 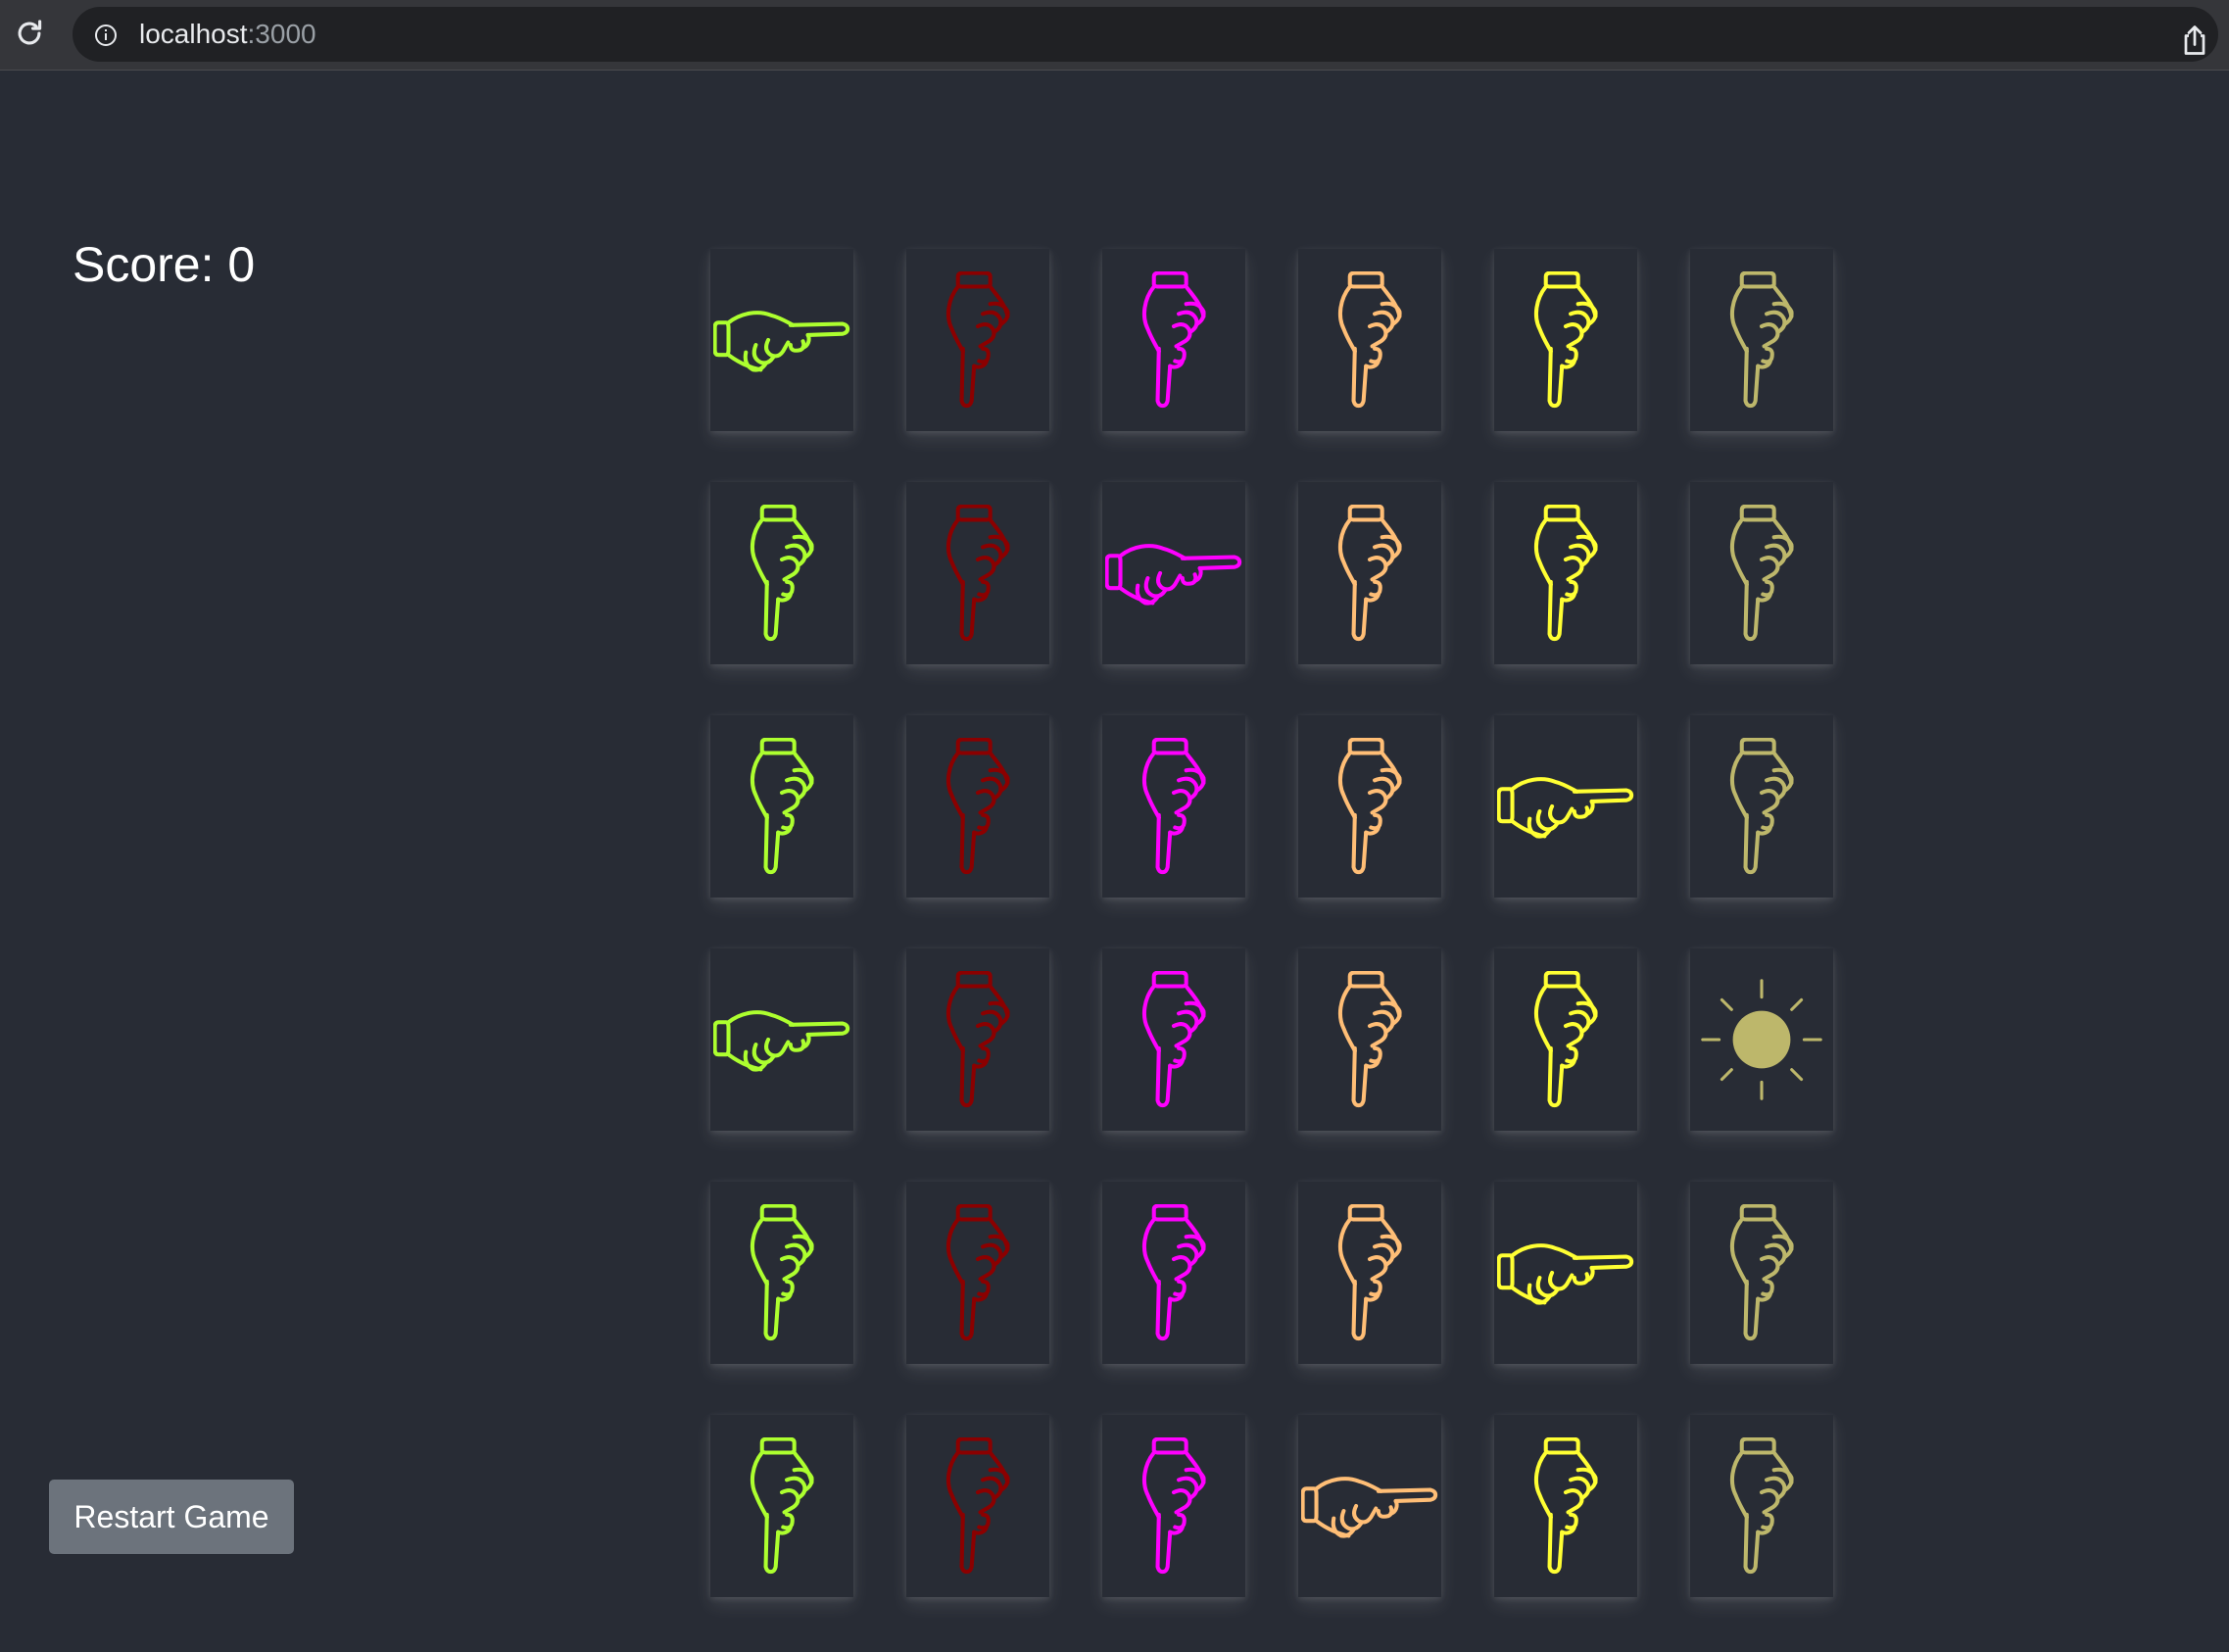 What do you see at coordinates (164, 264) in the screenshot?
I see `score-display: Score: 0` at bounding box center [164, 264].